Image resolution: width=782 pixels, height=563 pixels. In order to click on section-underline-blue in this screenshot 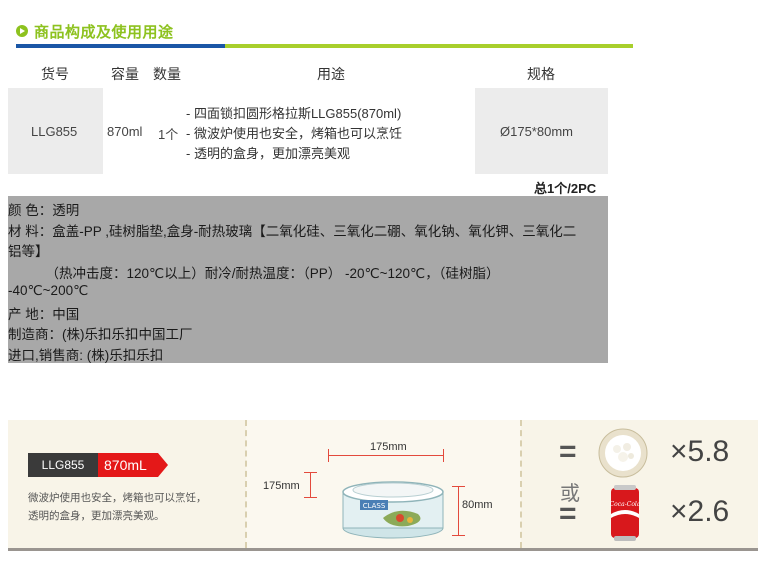, I will do `click(120, 46)`.